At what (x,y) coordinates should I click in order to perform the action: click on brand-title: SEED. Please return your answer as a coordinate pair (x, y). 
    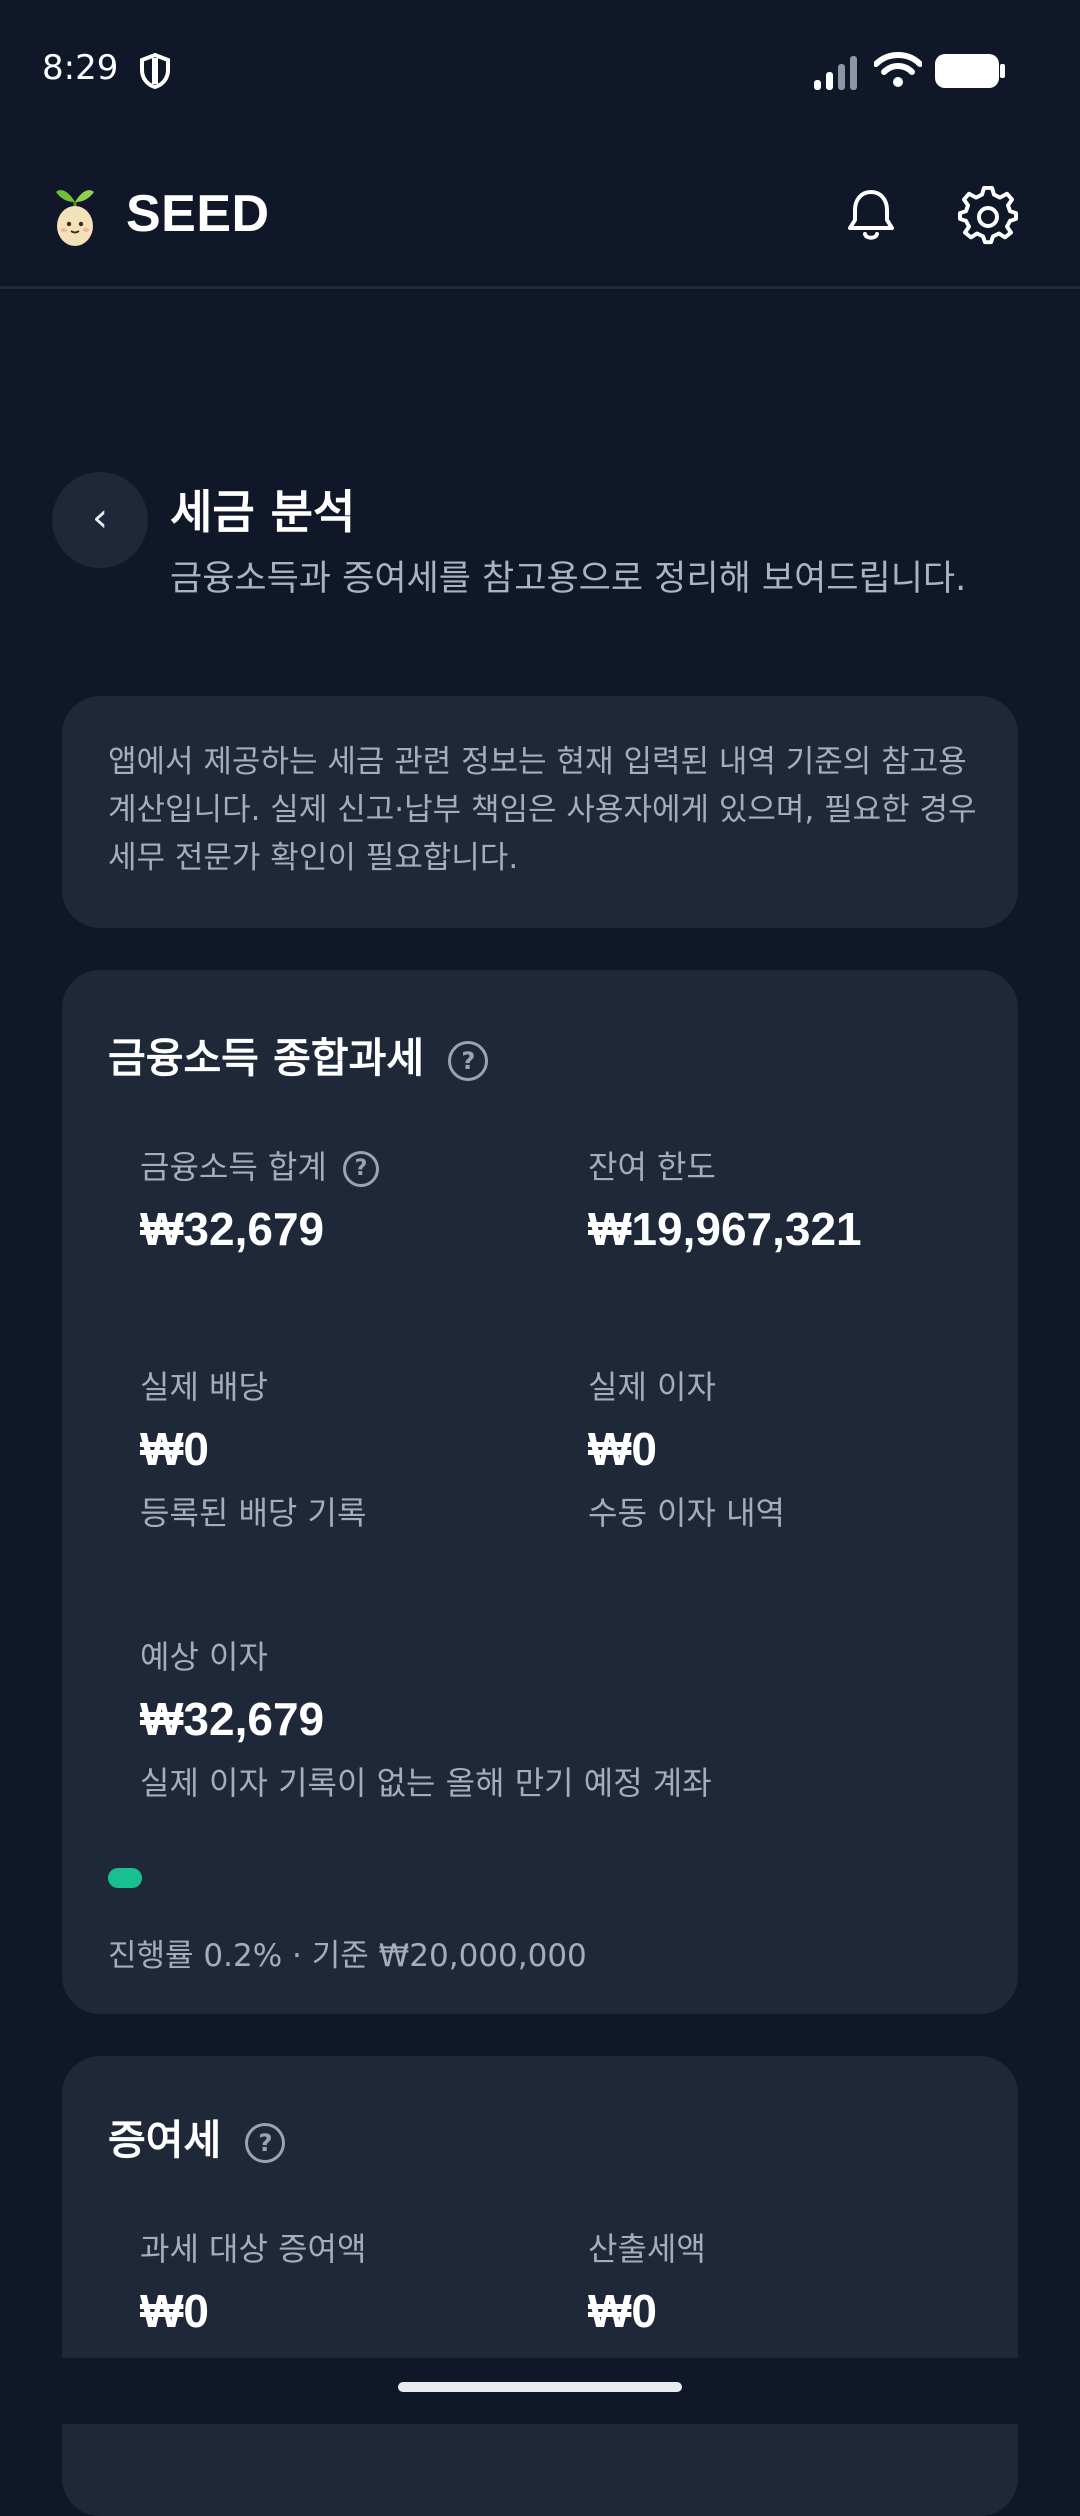
    Looking at the image, I should click on (198, 214).